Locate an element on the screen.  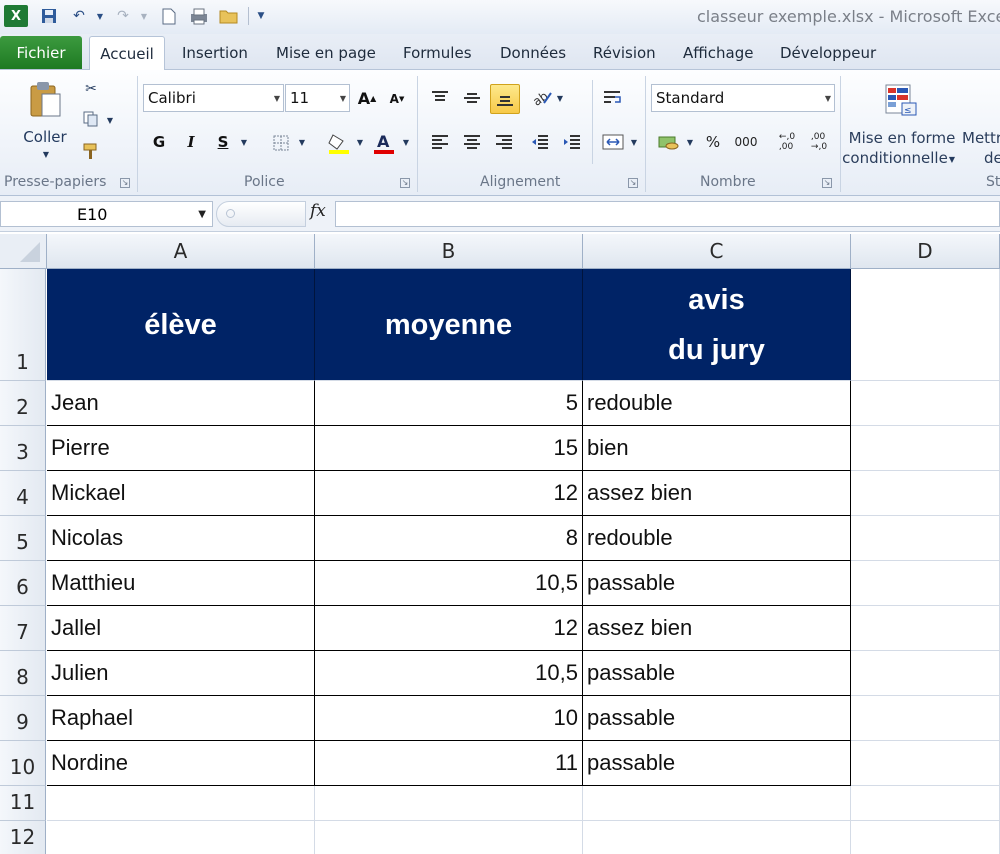
conditional-formatting-dropdown-icon: ▼ is located at coordinates (952, 159).